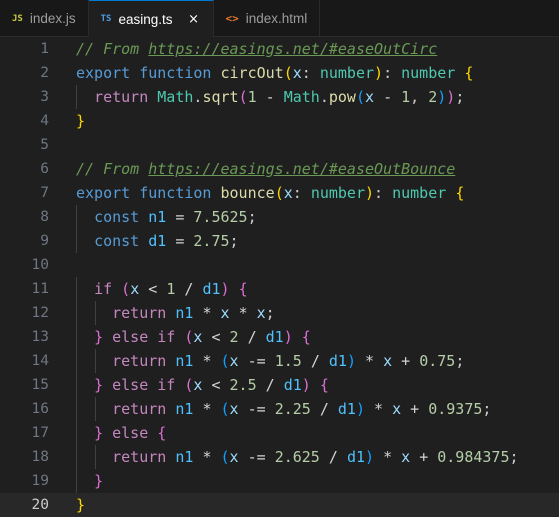 The height and width of the screenshot is (517, 559). What do you see at coordinates (279, 241) in the screenshot?
I see `code-line: 9 const d1 = 2.75;` at bounding box center [279, 241].